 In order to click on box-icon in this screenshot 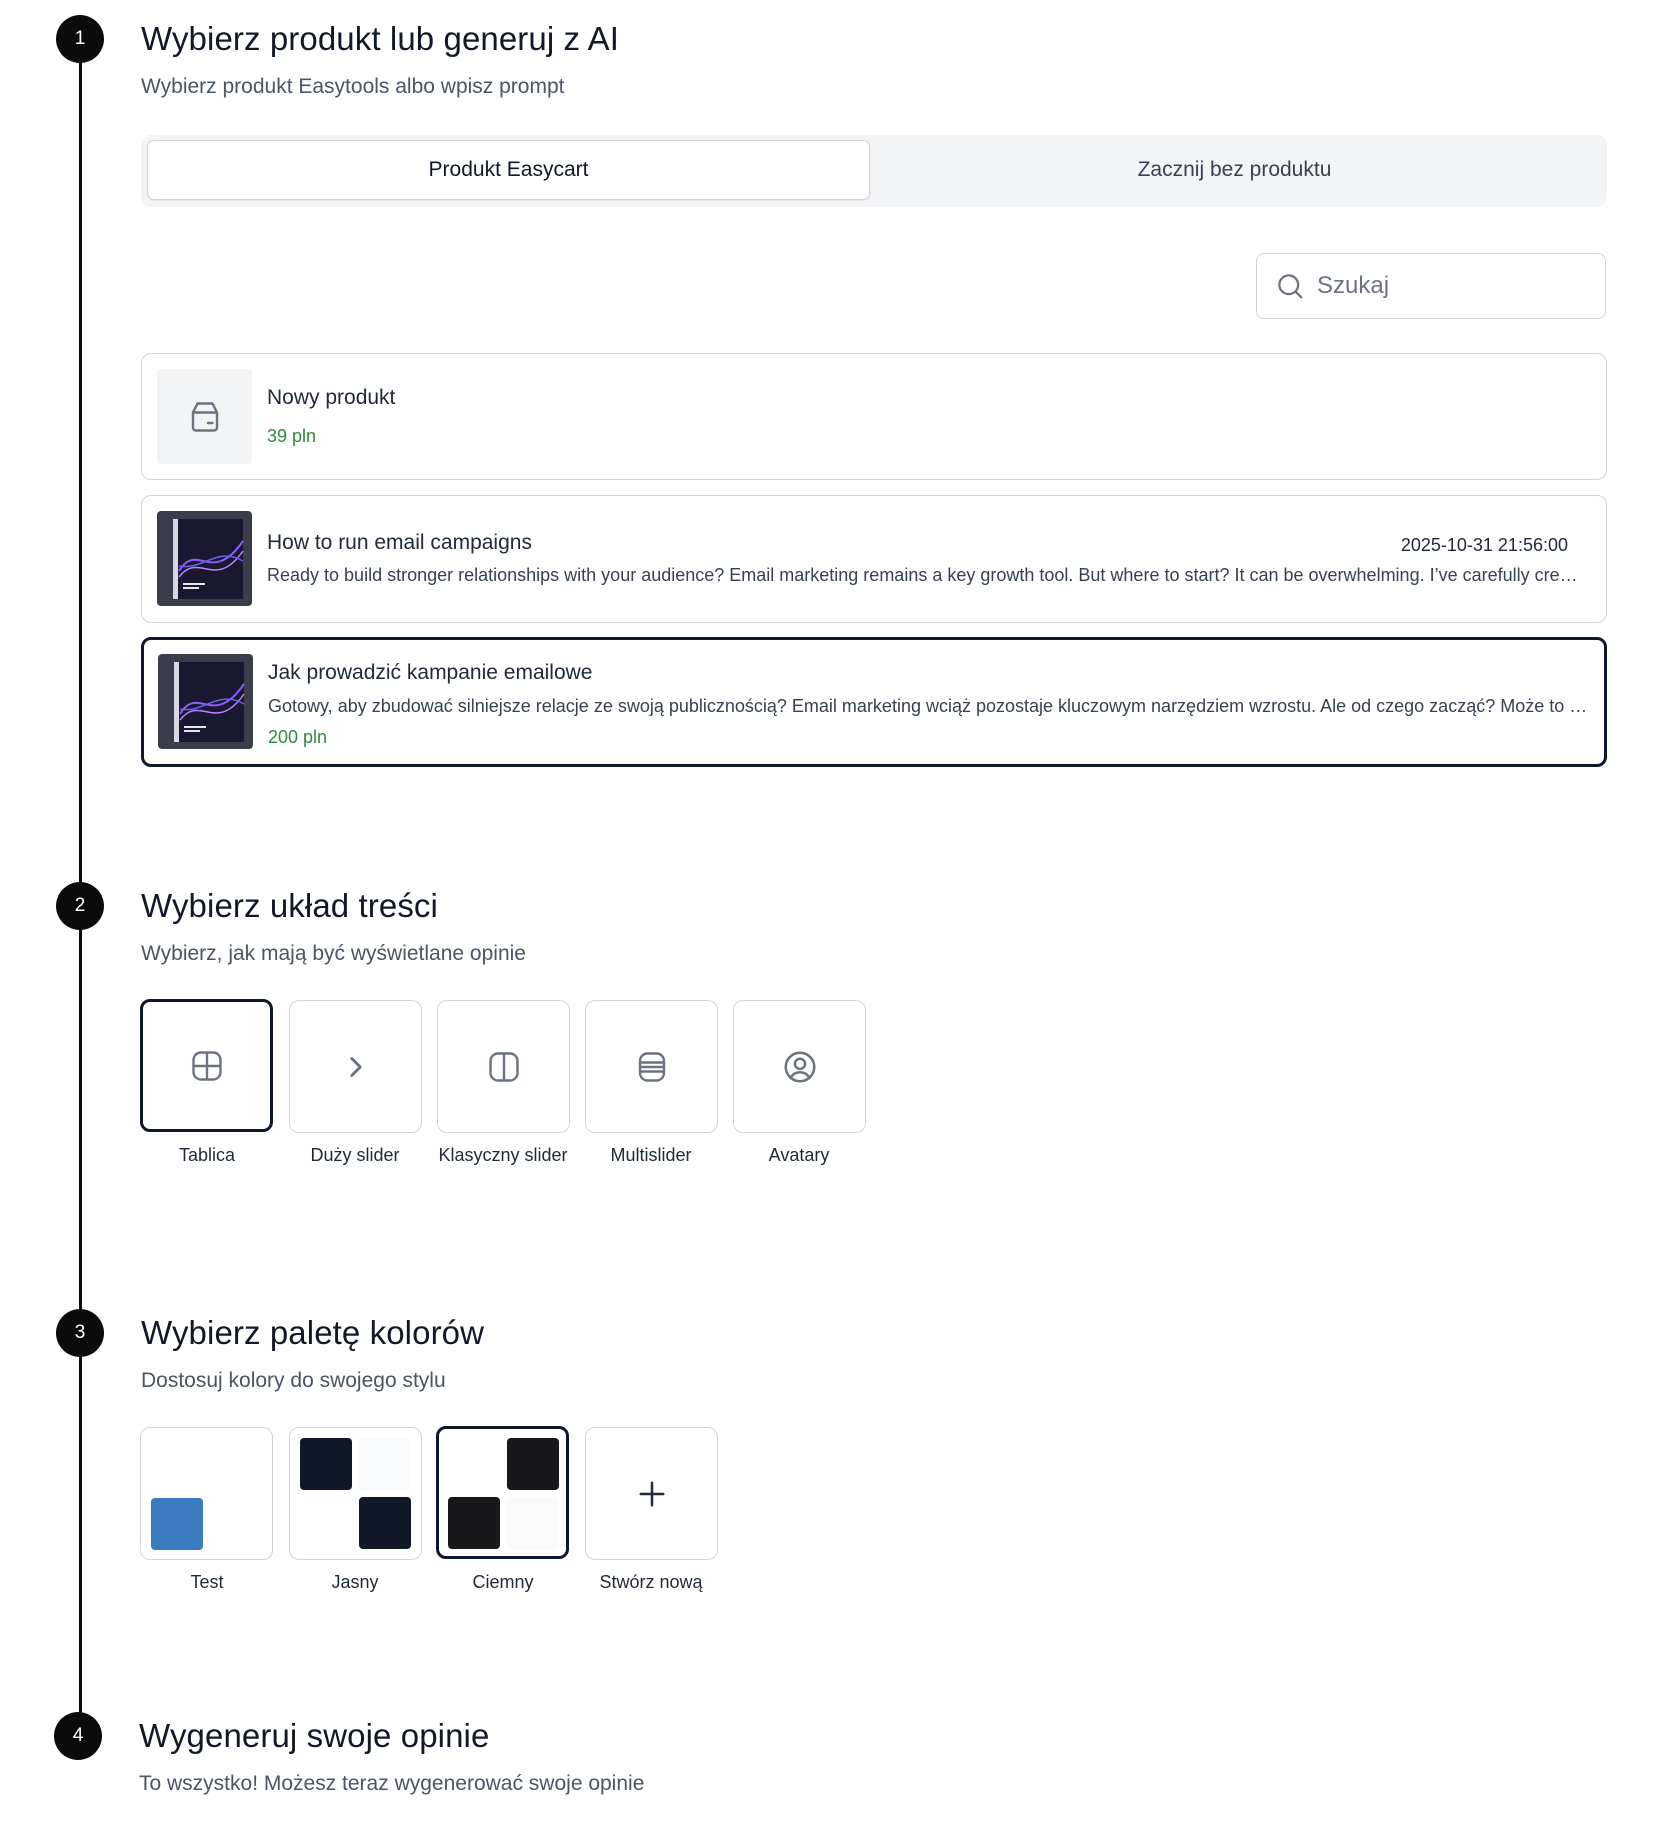, I will do `click(204, 416)`.